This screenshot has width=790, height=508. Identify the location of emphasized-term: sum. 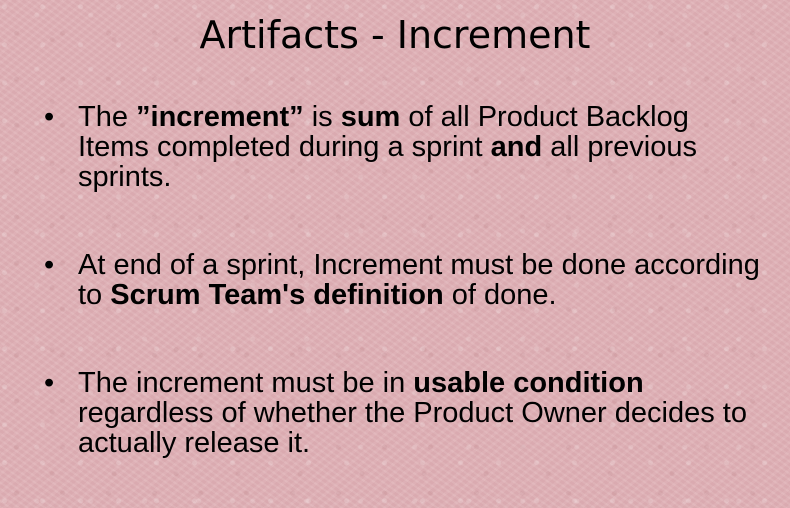
(370, 117).